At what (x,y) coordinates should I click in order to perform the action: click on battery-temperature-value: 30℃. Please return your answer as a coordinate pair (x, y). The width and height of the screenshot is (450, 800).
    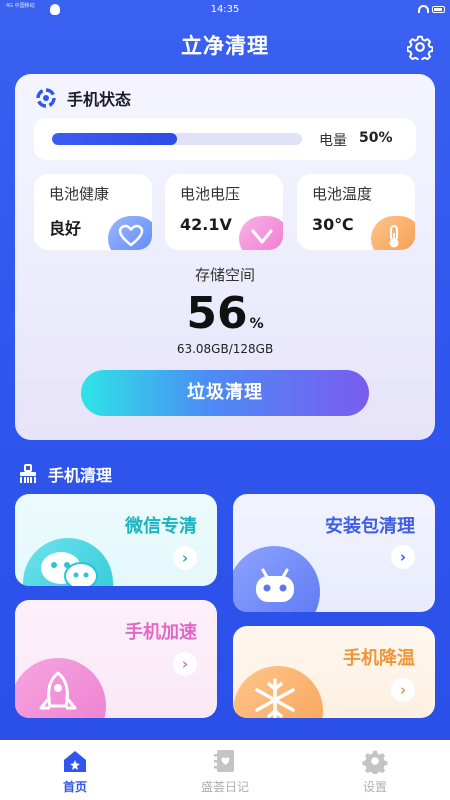
    Looking at the image, I should click on (333, 224).